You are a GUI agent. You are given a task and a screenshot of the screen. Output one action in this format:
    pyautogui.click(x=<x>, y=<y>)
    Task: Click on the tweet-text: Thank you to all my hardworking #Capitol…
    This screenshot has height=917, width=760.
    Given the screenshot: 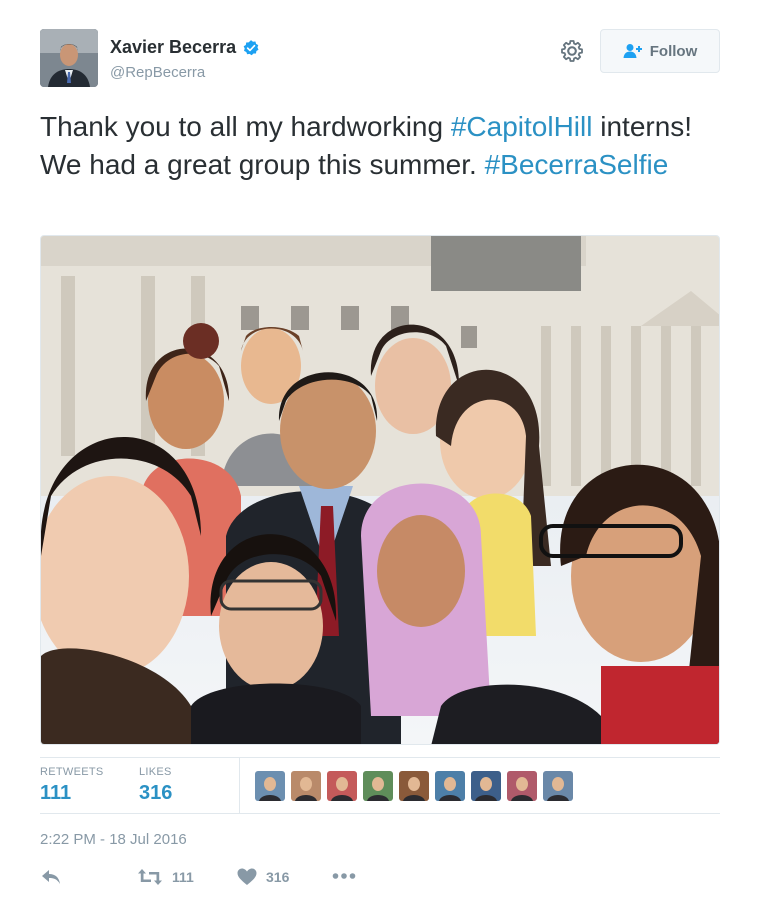 What is the action you would take?
    pyautogui.click(x=380, y=146)
    